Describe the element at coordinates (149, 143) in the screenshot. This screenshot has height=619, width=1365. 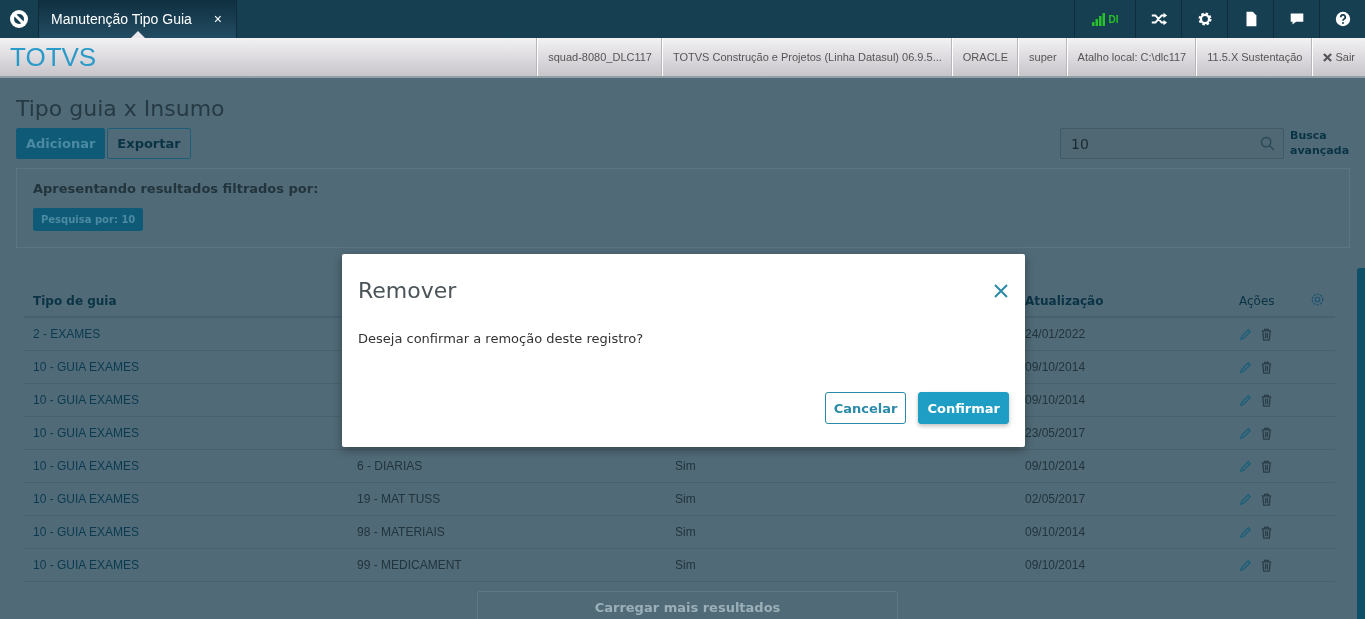
I see `export-button: Exportar` at that location.